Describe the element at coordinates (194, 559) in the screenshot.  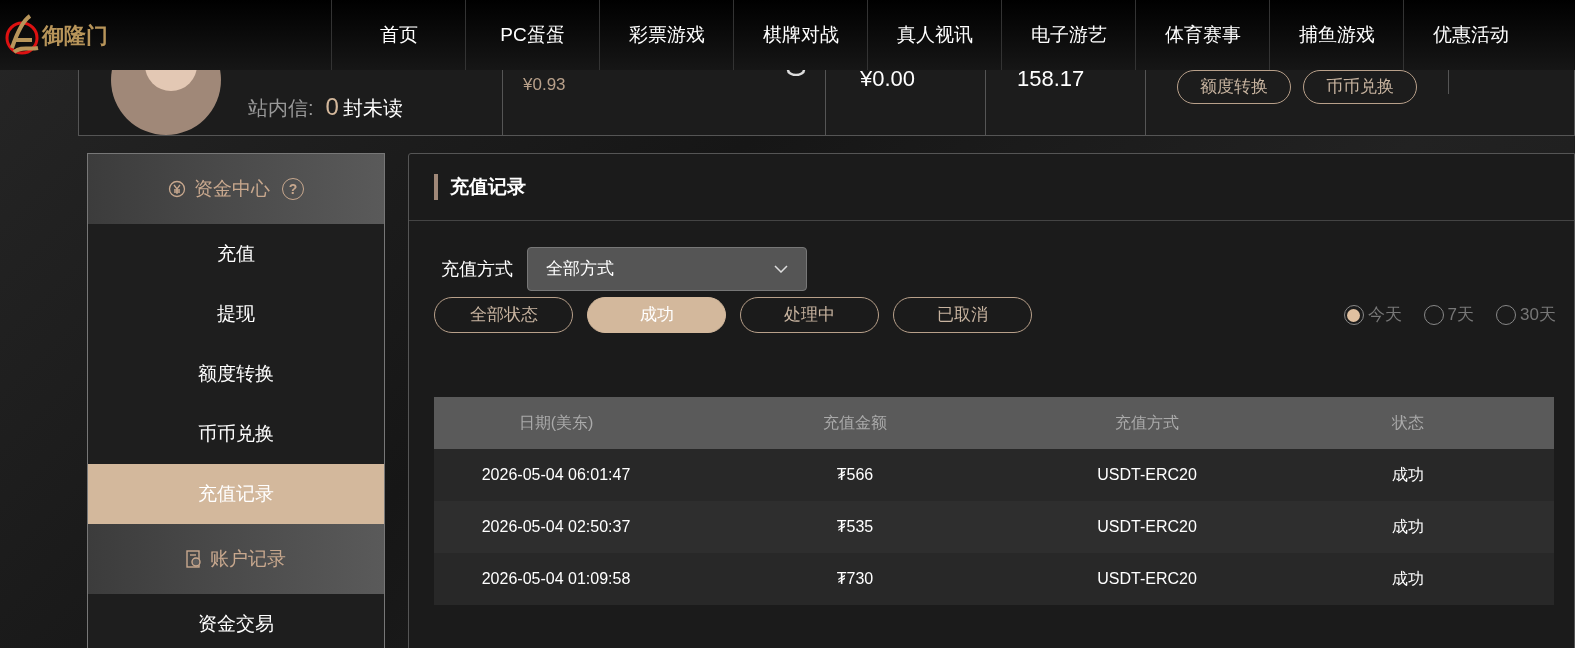
I see `record-icon` at that location.